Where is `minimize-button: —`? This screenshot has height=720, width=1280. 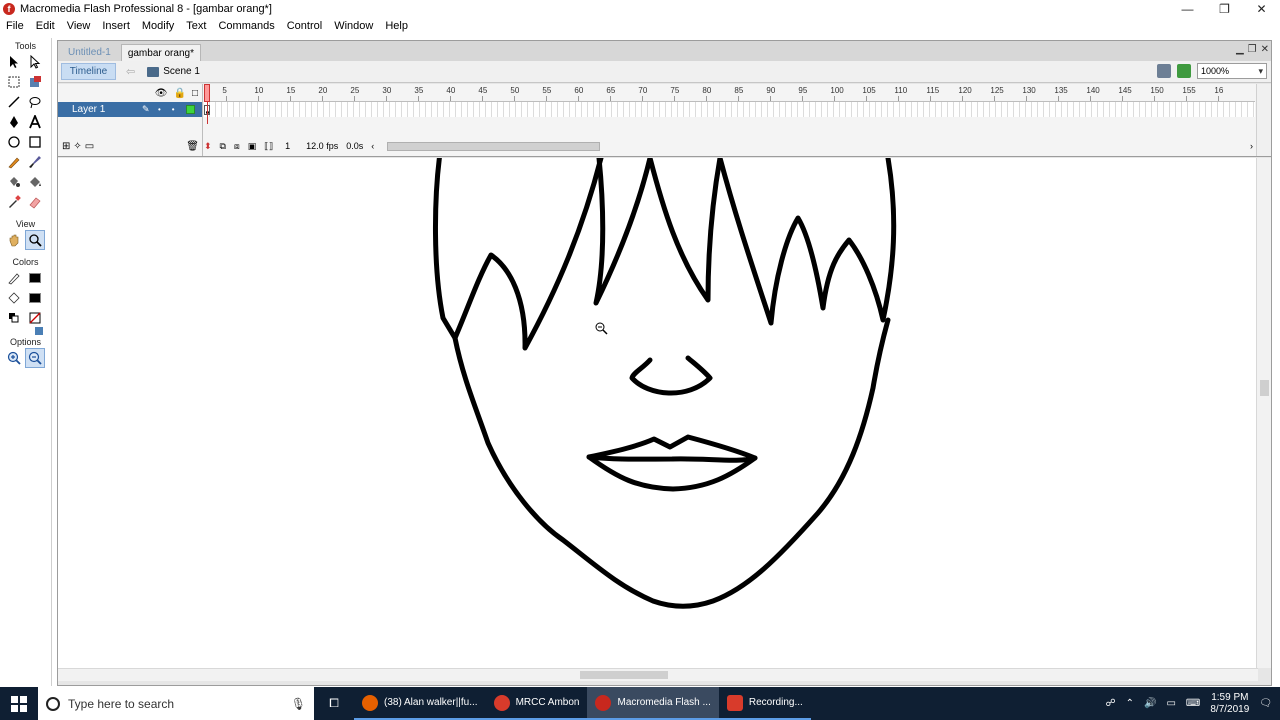
minimize-button: — is located at coordinates (1187, 9).